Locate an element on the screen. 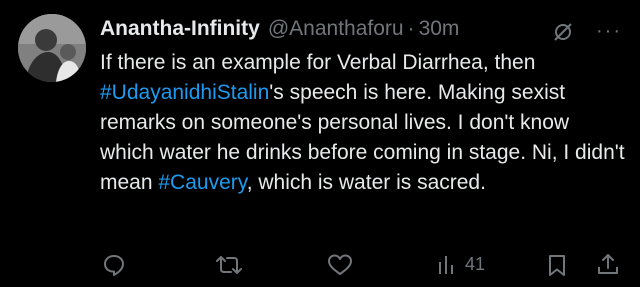  grok-icon is located at coordinates (563, 34).